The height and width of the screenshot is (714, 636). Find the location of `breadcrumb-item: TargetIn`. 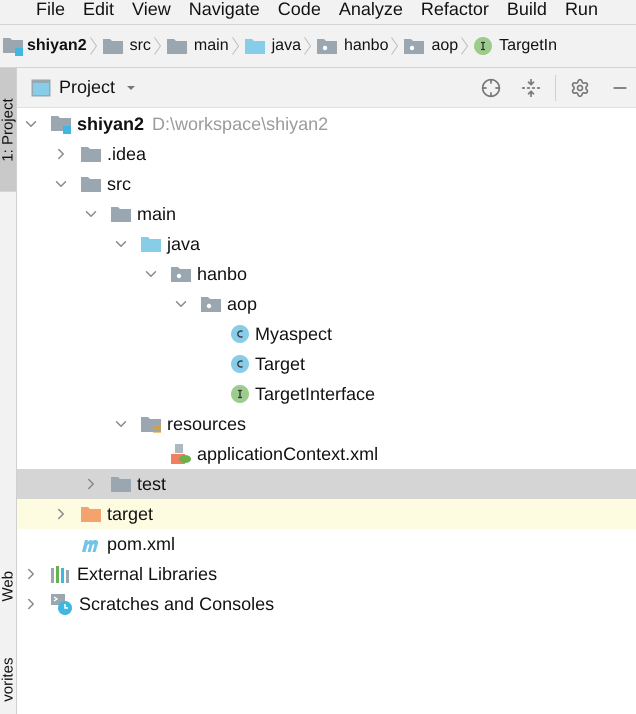

breadcrumb-item: TargetIn is located at coordinates (528, 46).